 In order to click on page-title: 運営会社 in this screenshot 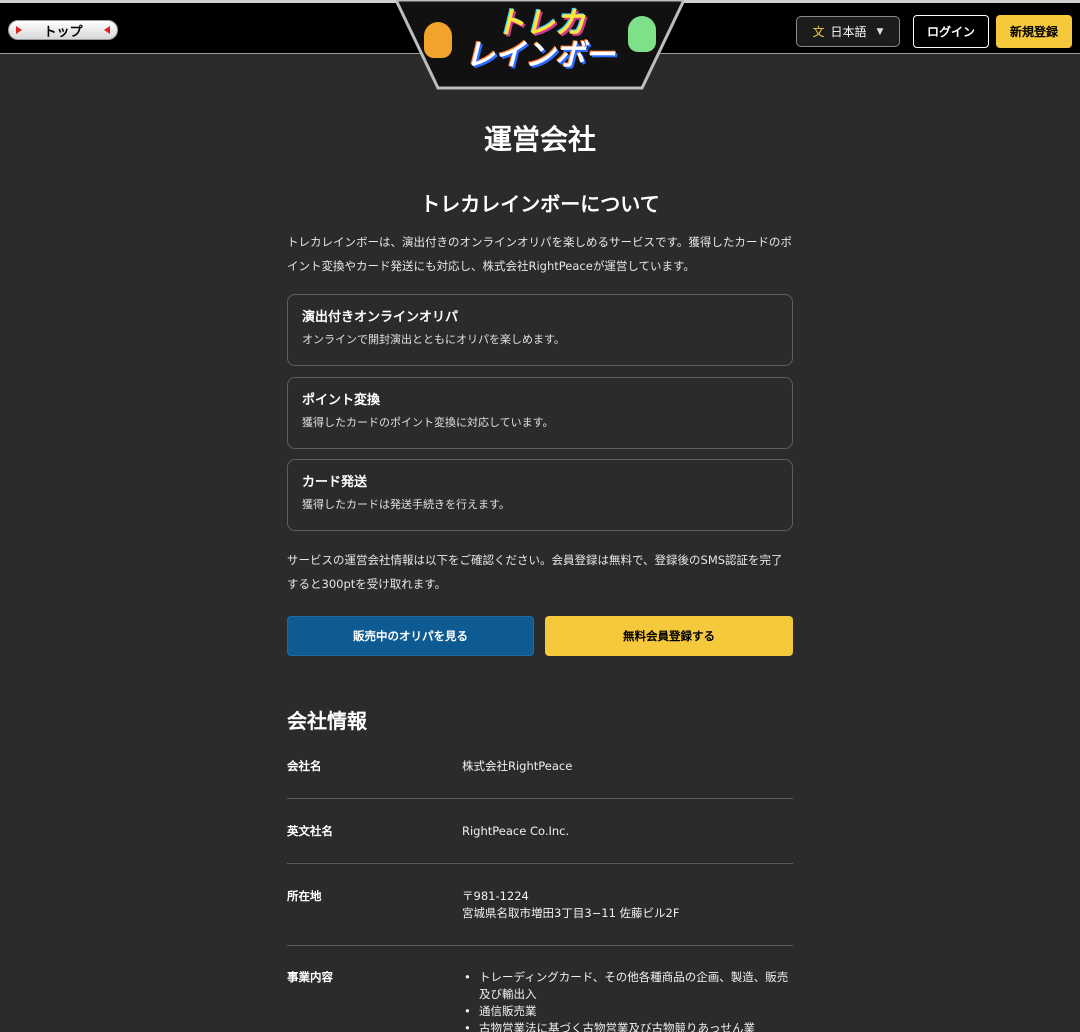, I will do `click(539, 139)`.